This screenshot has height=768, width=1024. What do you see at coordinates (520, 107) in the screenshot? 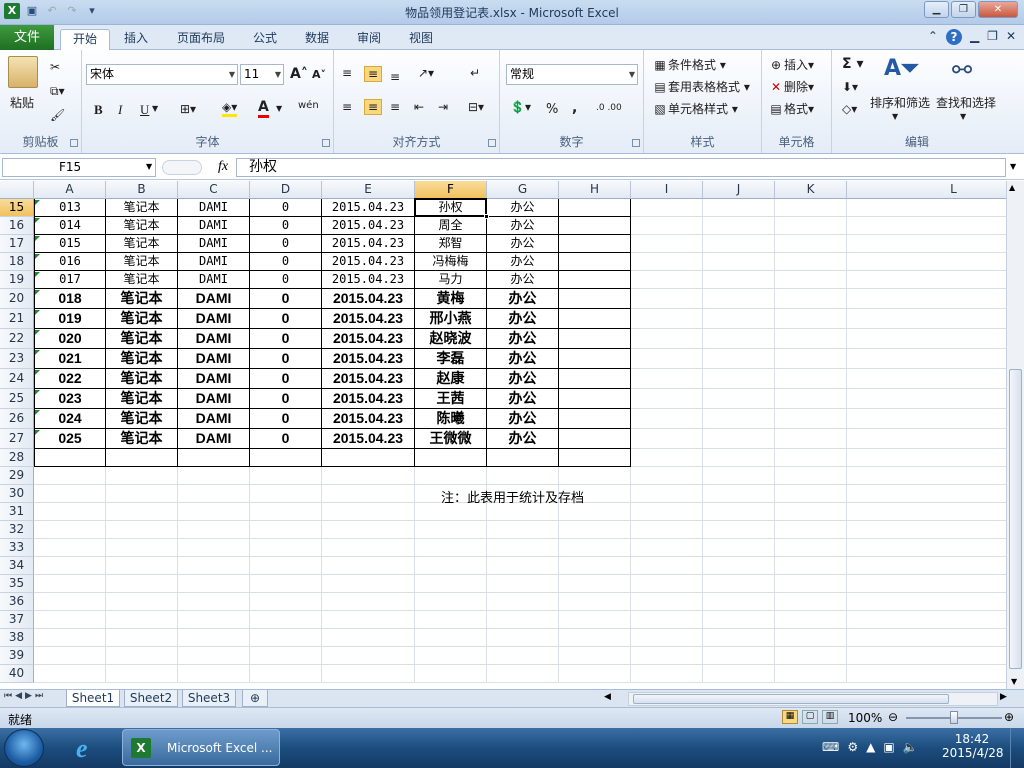
I see `currency-icon: 💲▾` at bounding box center [520, 107].